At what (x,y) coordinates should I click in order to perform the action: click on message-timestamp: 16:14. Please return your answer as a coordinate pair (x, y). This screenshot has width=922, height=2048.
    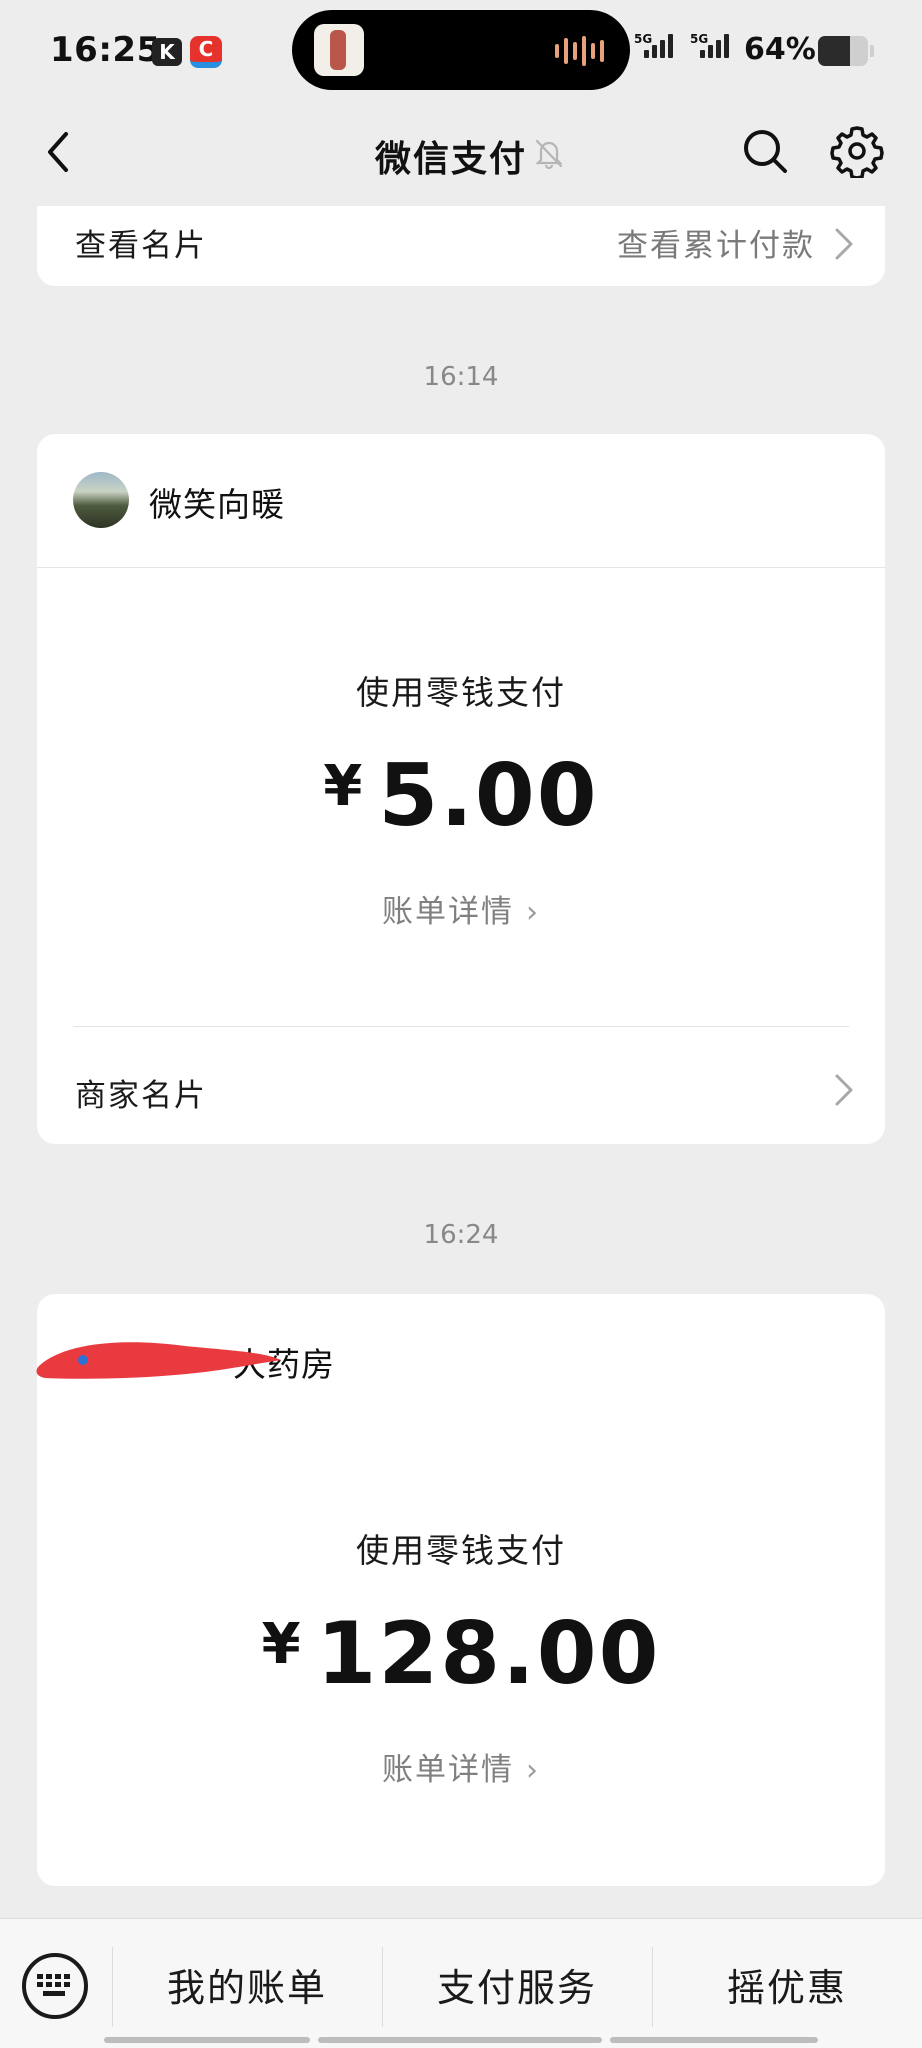
    Looking at the image, I should click on (461, 377).